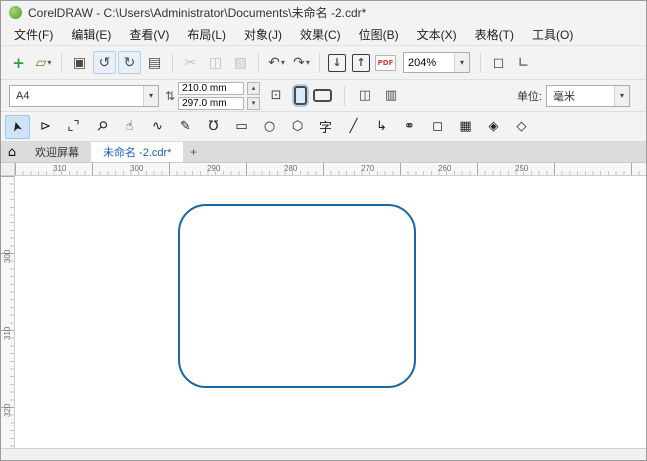  I want to click on zoom-level-input, so click(429, 62).